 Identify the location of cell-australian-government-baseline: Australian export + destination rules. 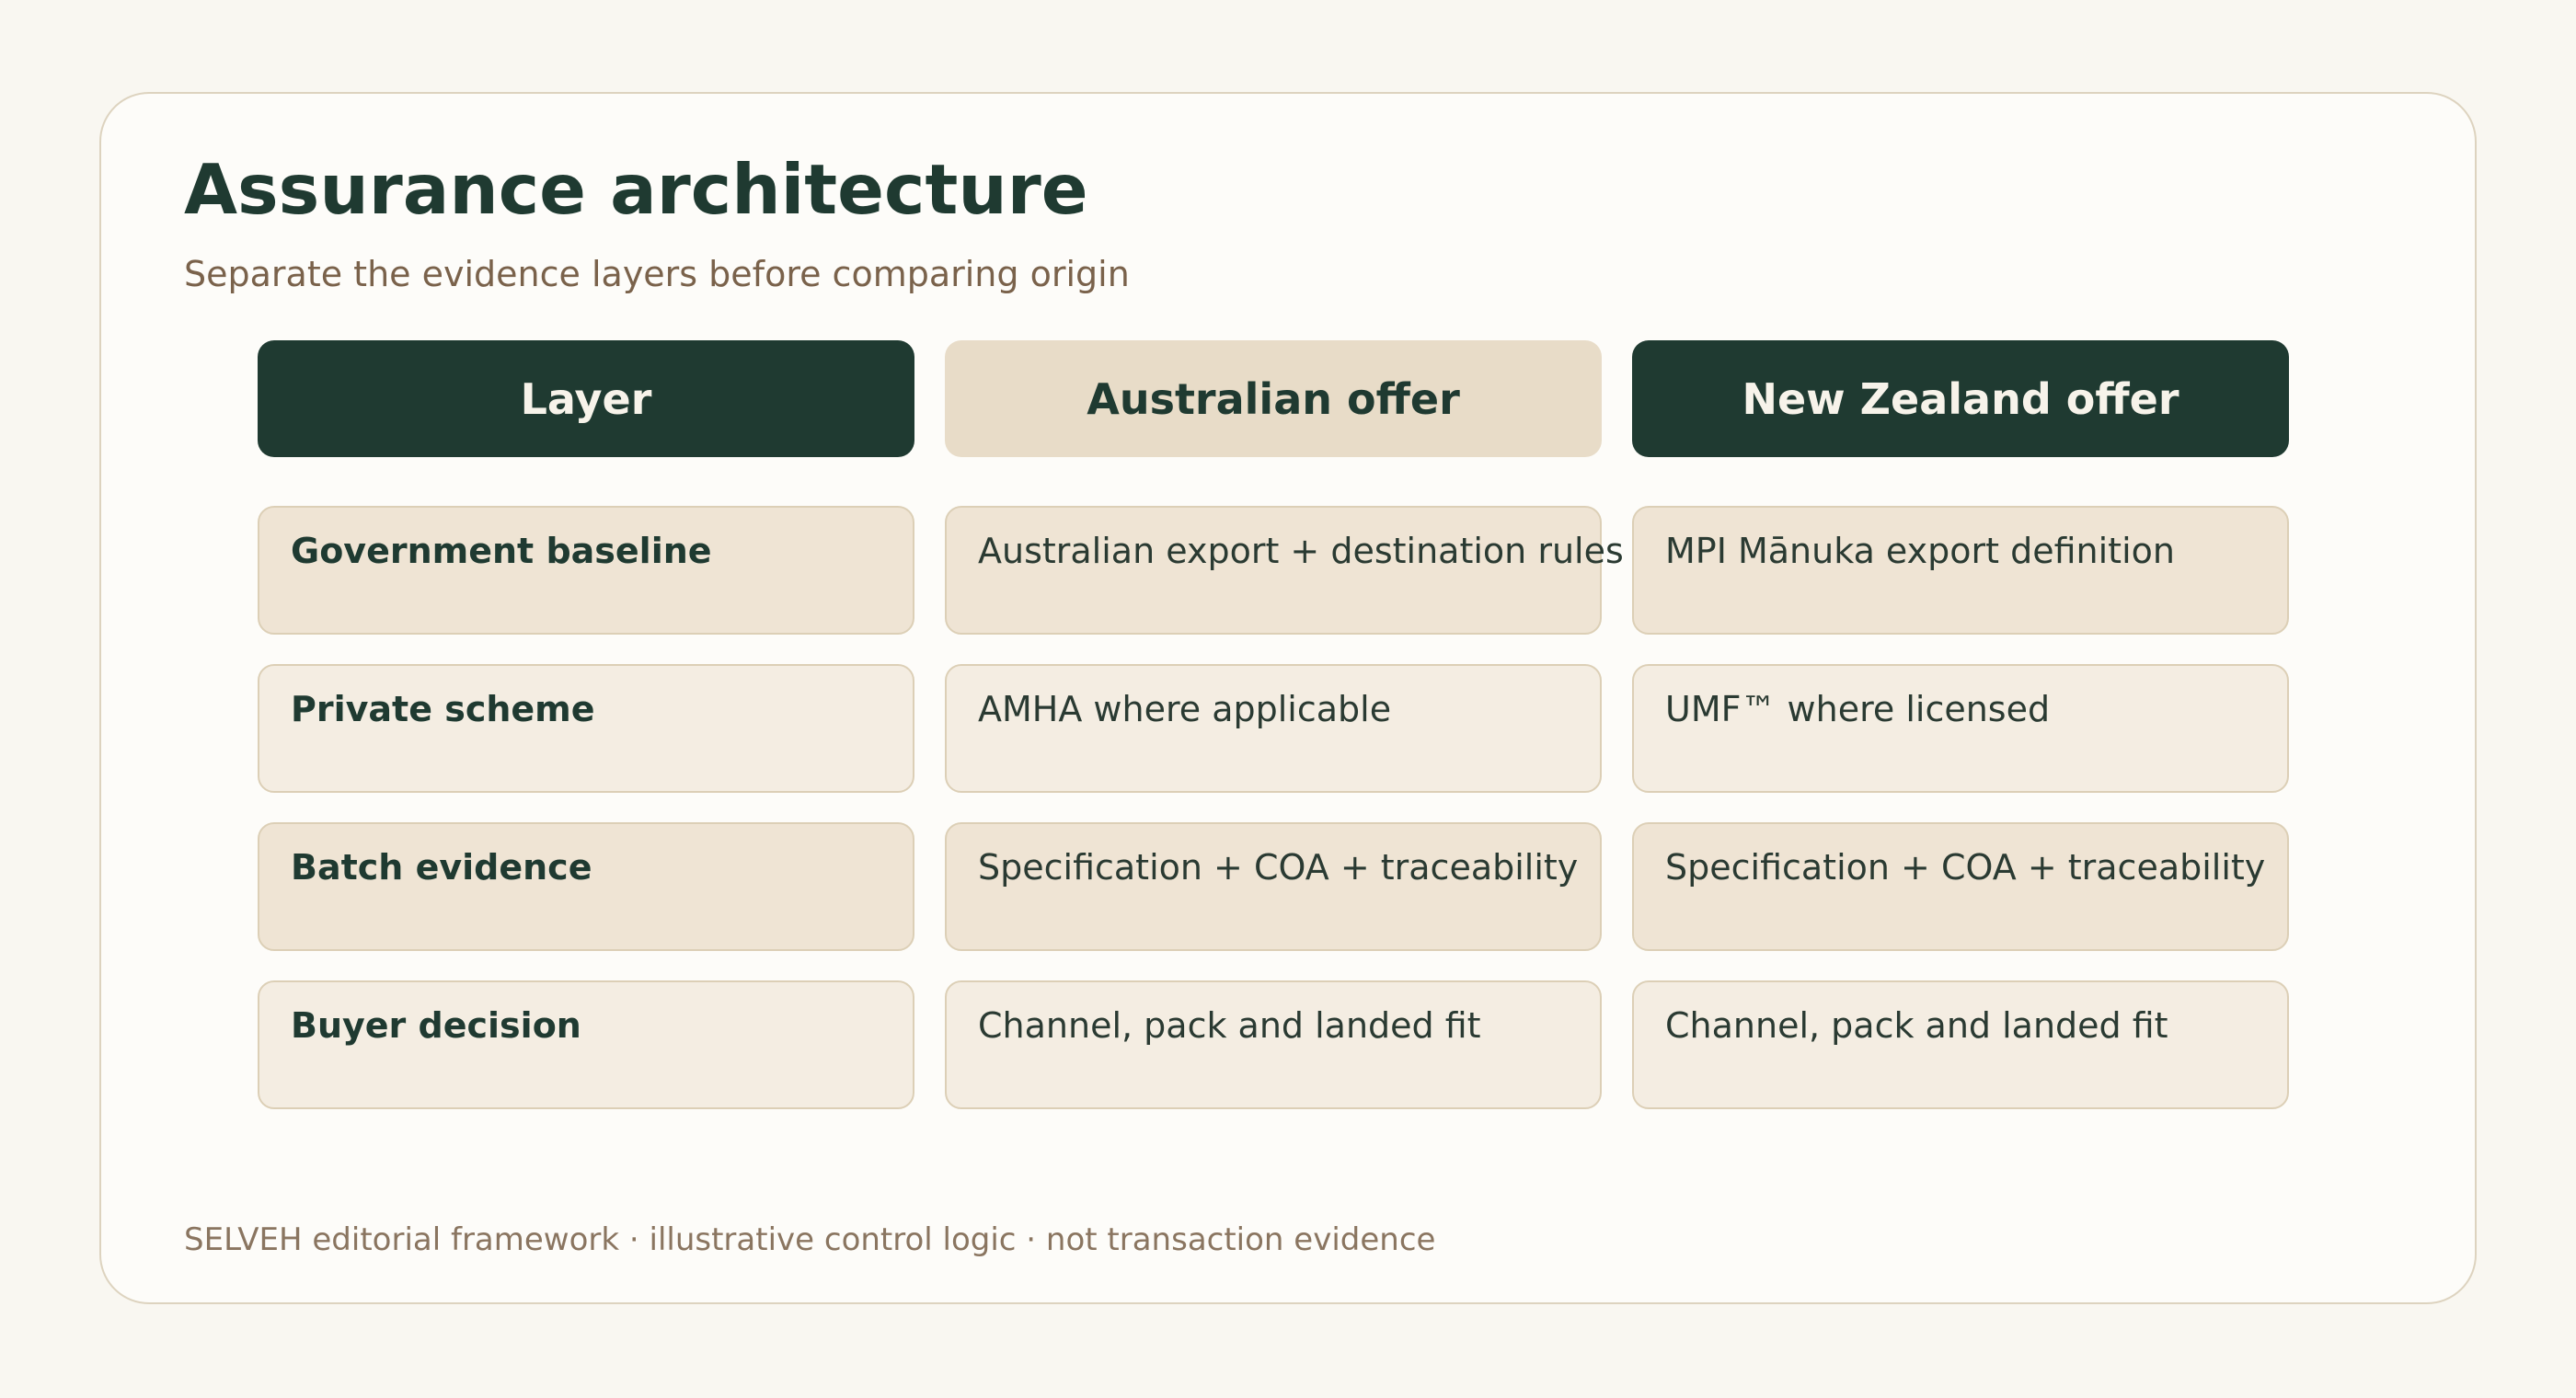
(1284, 570).